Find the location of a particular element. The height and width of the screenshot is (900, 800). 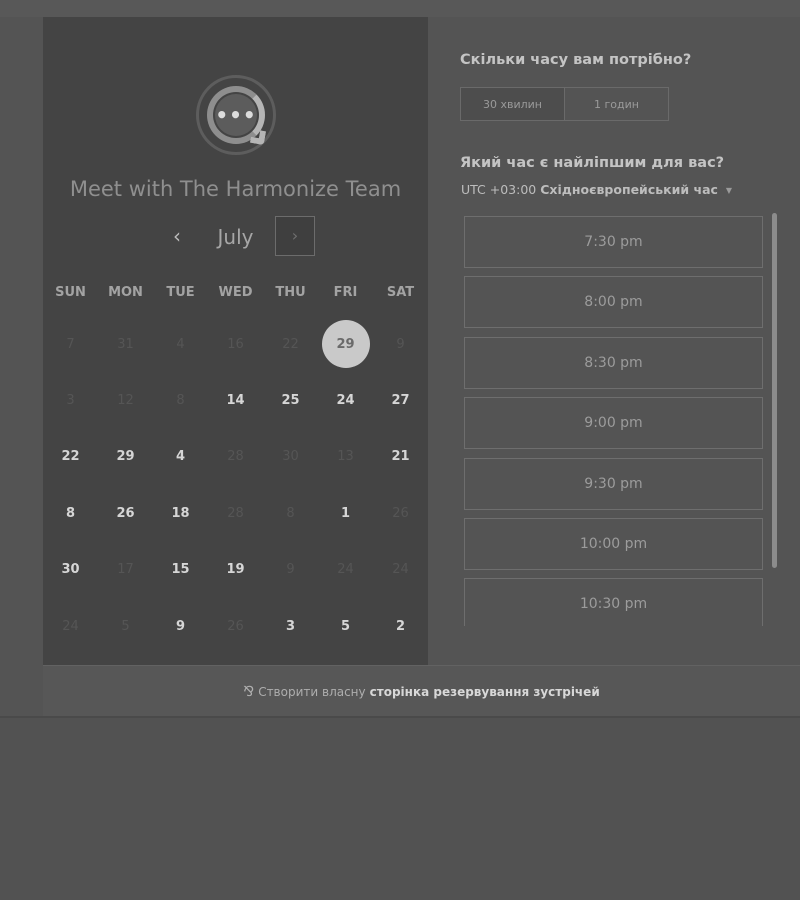

month-navigation: ‹ July › is located at coordinates (235, 237).